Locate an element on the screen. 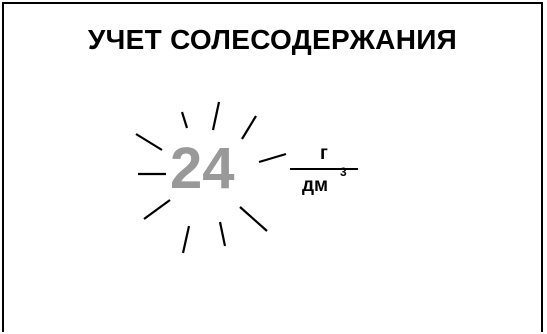 Image resolution: width=547 pixels, height=334 pixels. unit-label: г дм 3 is located at coordinates (325, 174).